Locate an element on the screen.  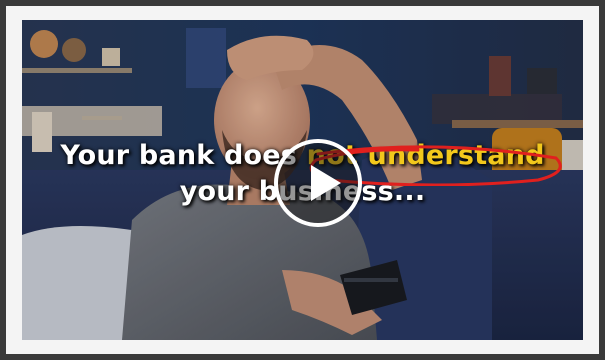
play-icon is located at coordinates (326, 183).